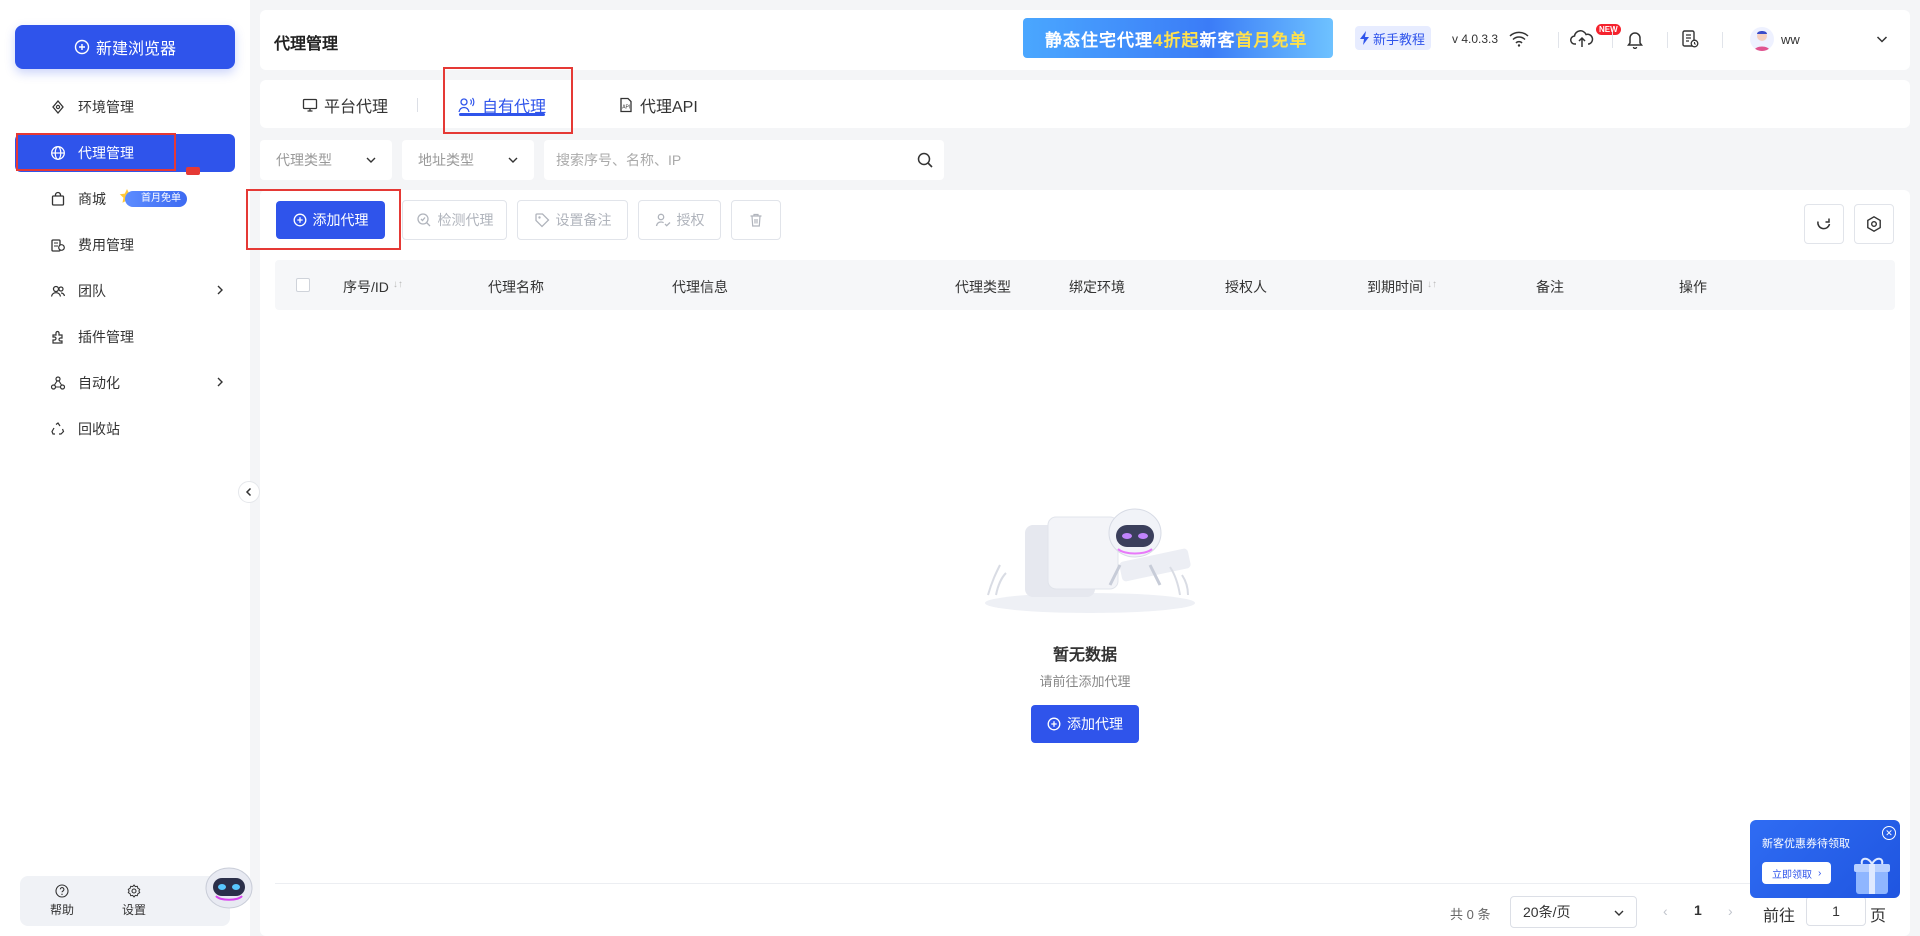 The height and width of the screenshot is (936, 1920). Describe the element at coordinates (1085, 724) in the screenshot. I see `empty-add-proxy-button: 添加代理` at that location.